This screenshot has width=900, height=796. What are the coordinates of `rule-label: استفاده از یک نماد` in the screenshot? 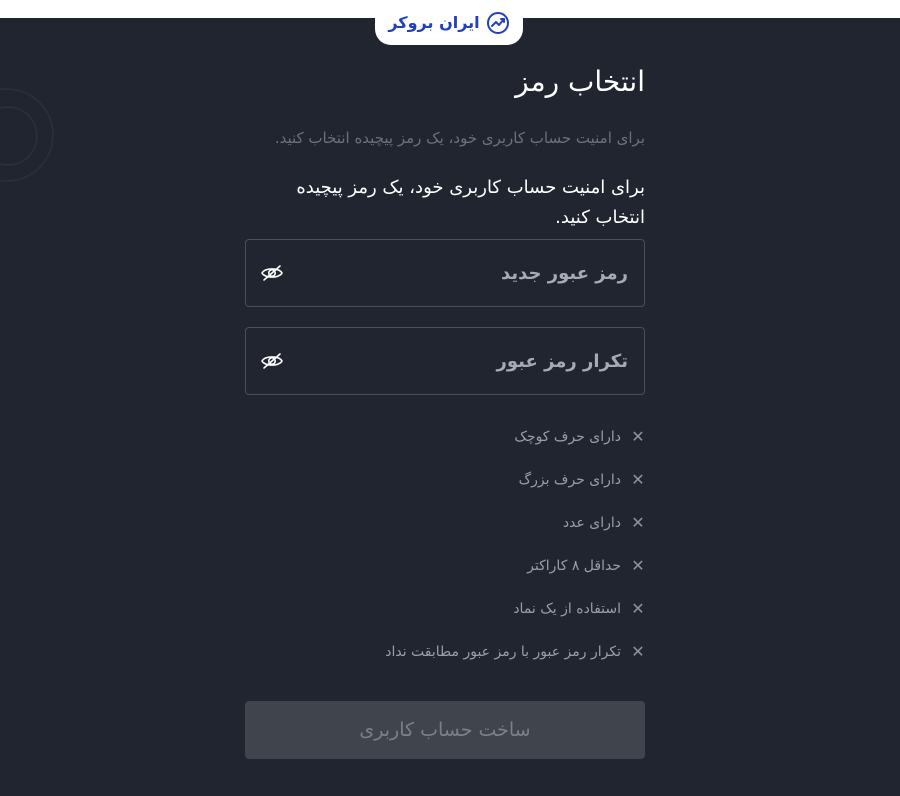 It's located at (567, 608).